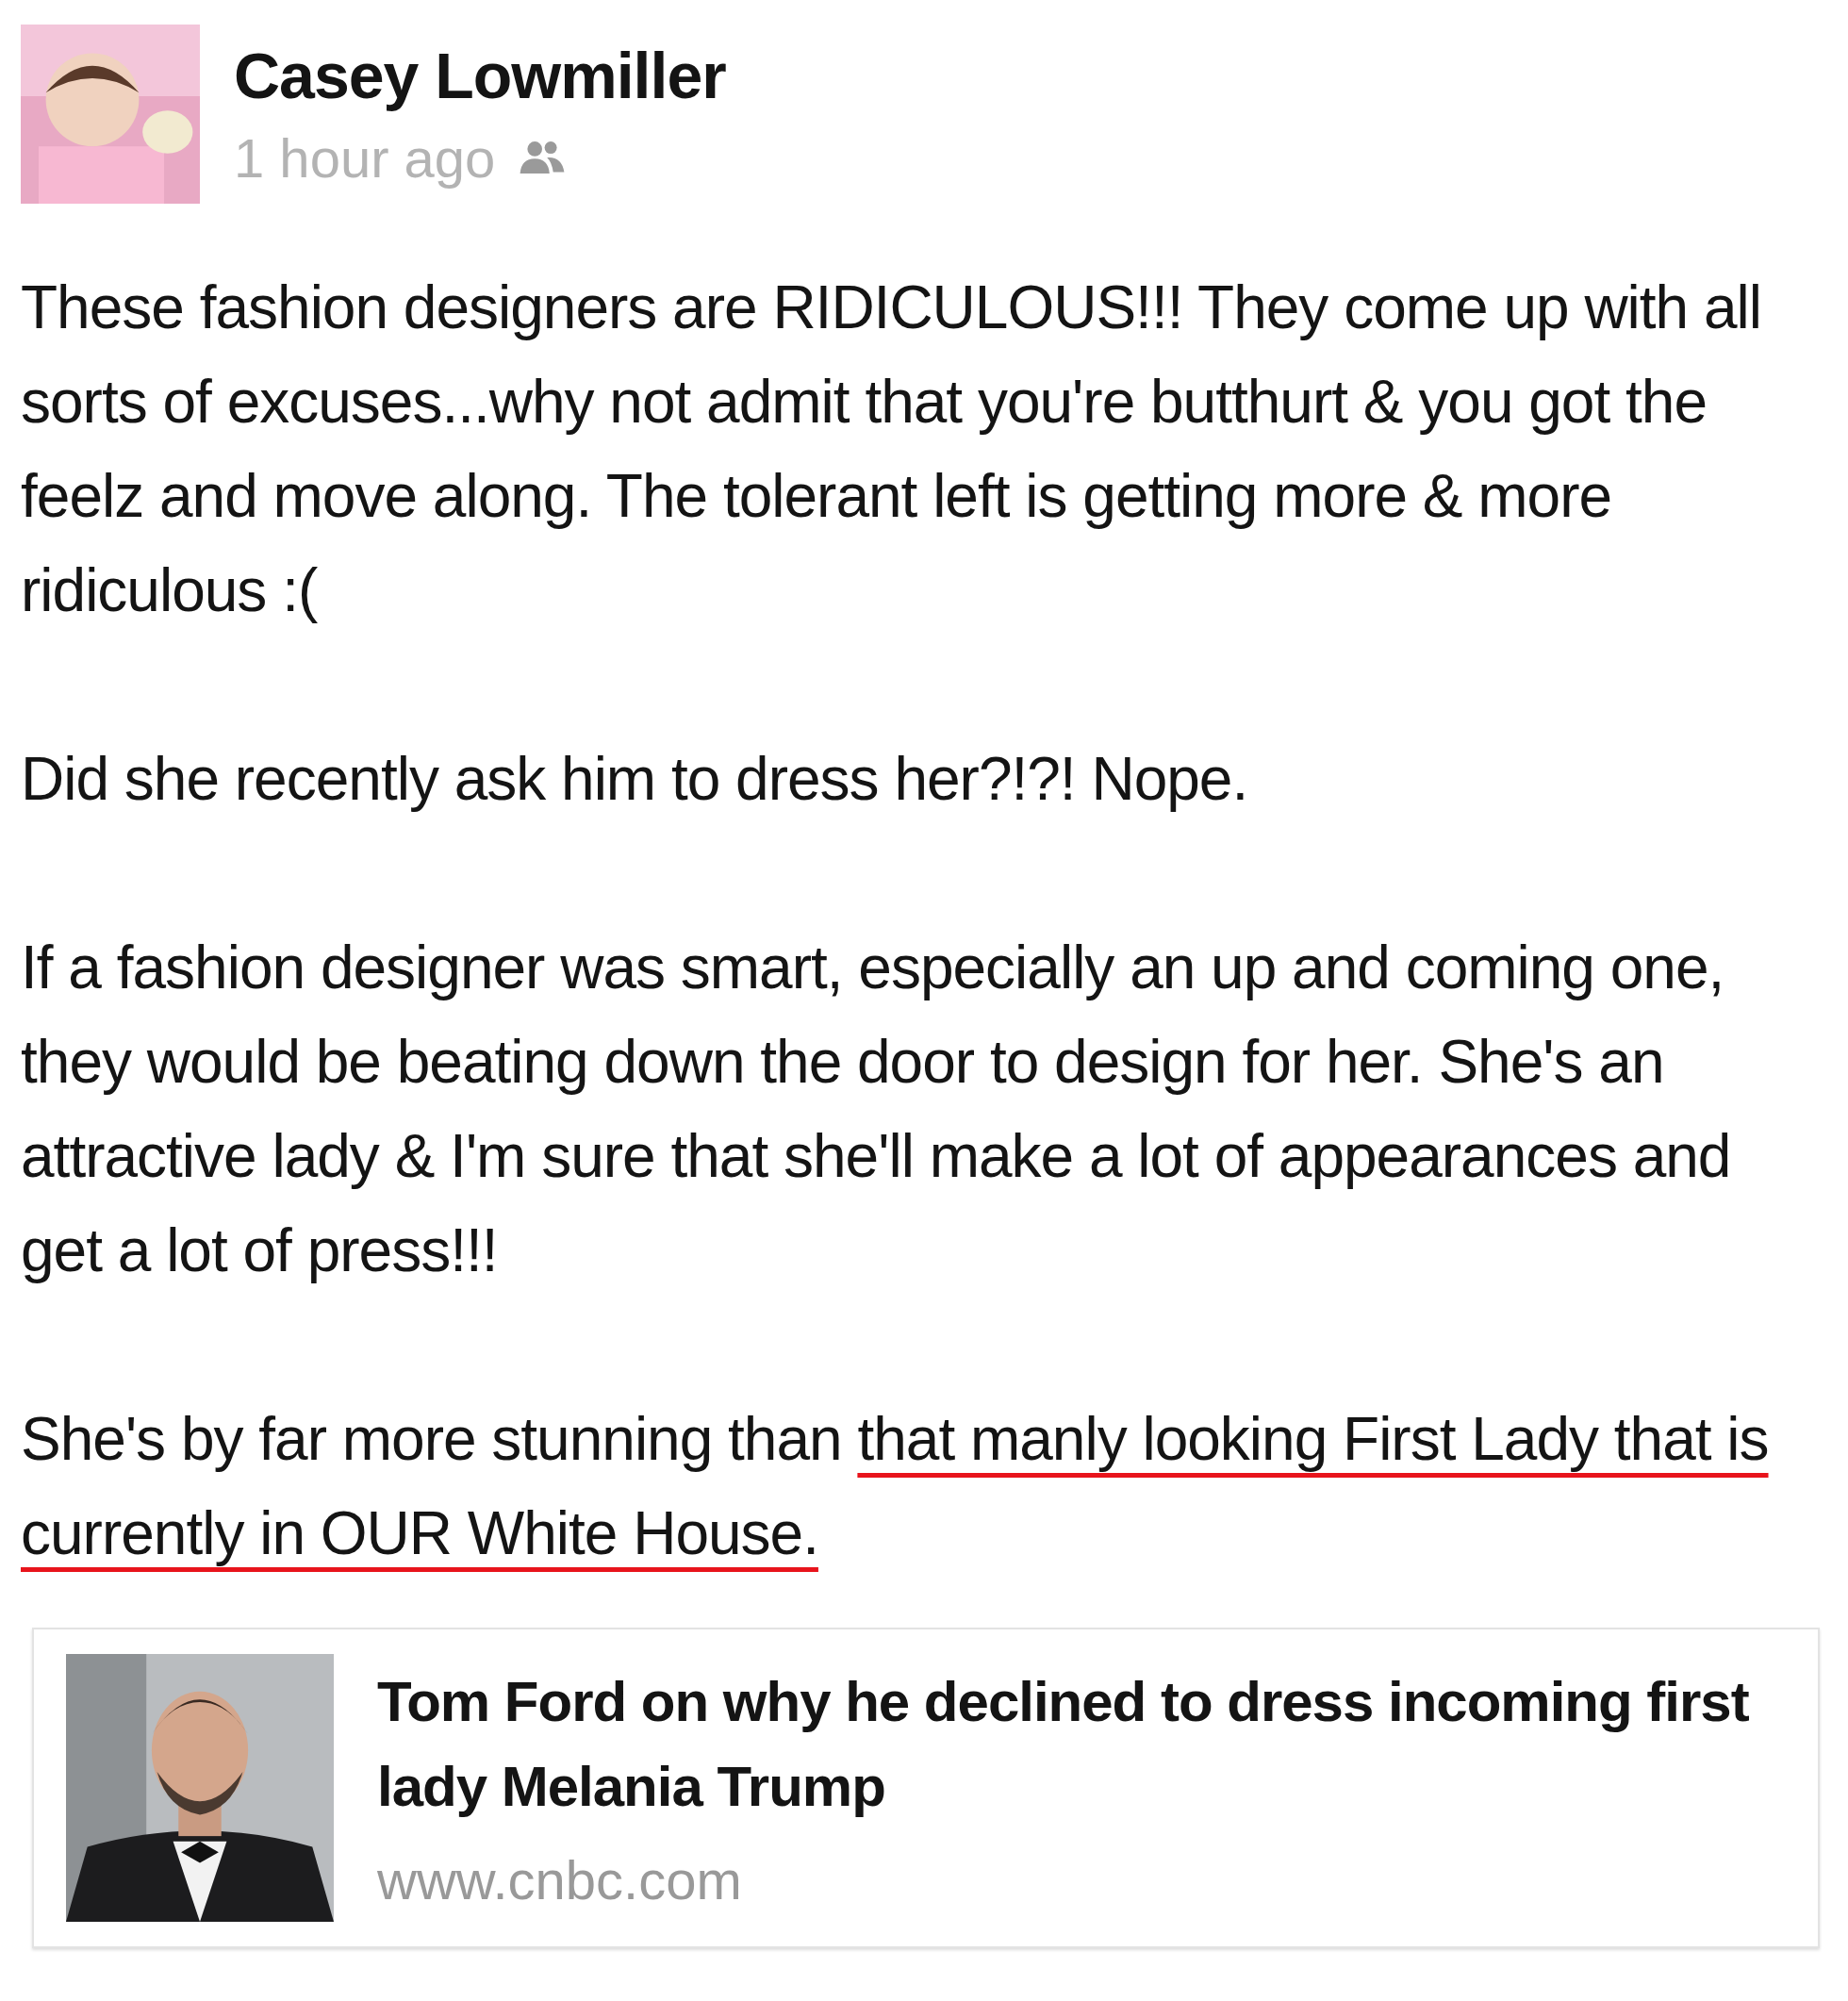 The width and height of the screenshot is (1848, 2001). What do you see at coordinates (560, 1879) in the screenshot?
I see `link-domain: www.cnbc.com` at bounding box center [560, 1879].